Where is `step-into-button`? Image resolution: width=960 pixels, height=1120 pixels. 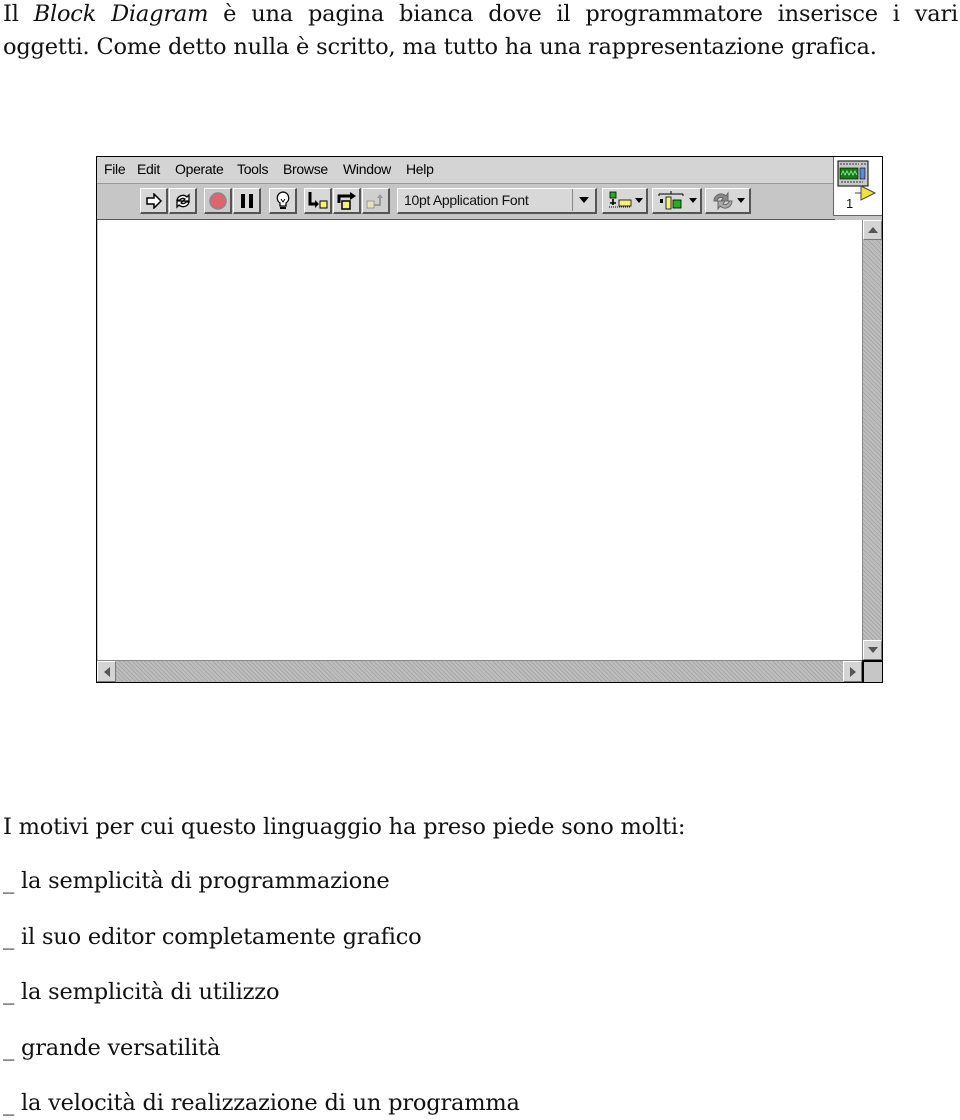 step-into-button is located at coordinates (318, 201).